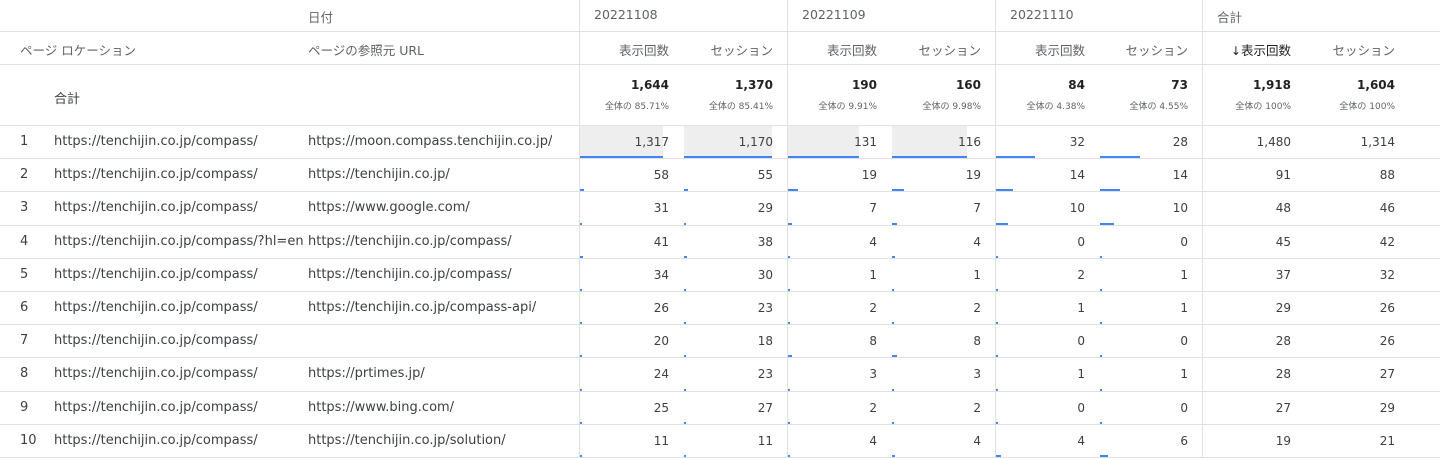 The width and height of the screenshot is (1440, 458). Describe the element at coordinates (1076, 85) in the screenshot. I see `total-value: 84` at that location.